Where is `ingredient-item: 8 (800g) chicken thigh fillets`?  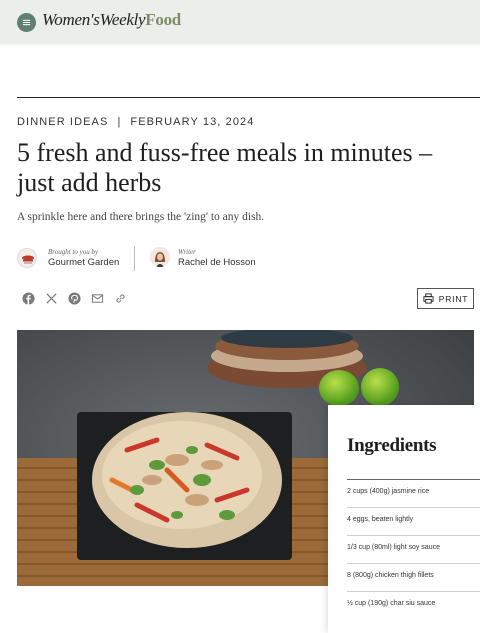
ingredient-item: 8 (800g) chicken thigh fillets is located at coordinates (413, 577).